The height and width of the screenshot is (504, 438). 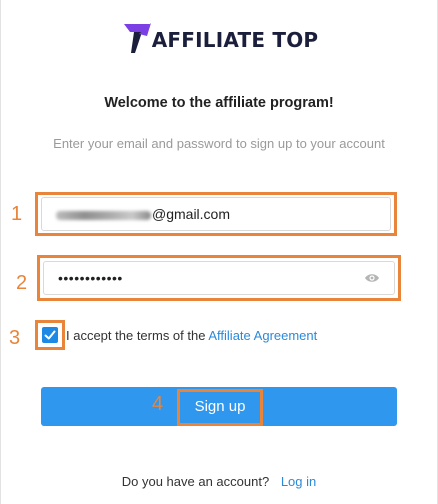 I want to click on page-title: Welcome to the affiliate program!, so click(x=219, y=103).